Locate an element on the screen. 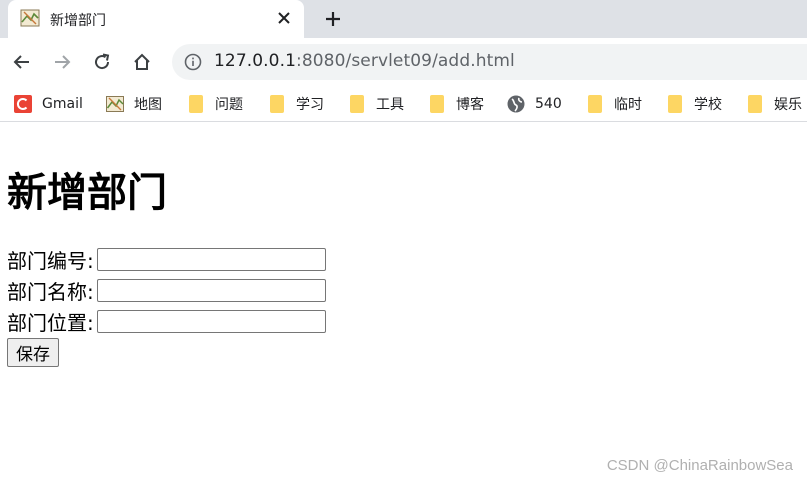 Image resolution: width=807 pixels, height=484 pixels. tab-title: 新增部门 is located at coordinates (78, 21).